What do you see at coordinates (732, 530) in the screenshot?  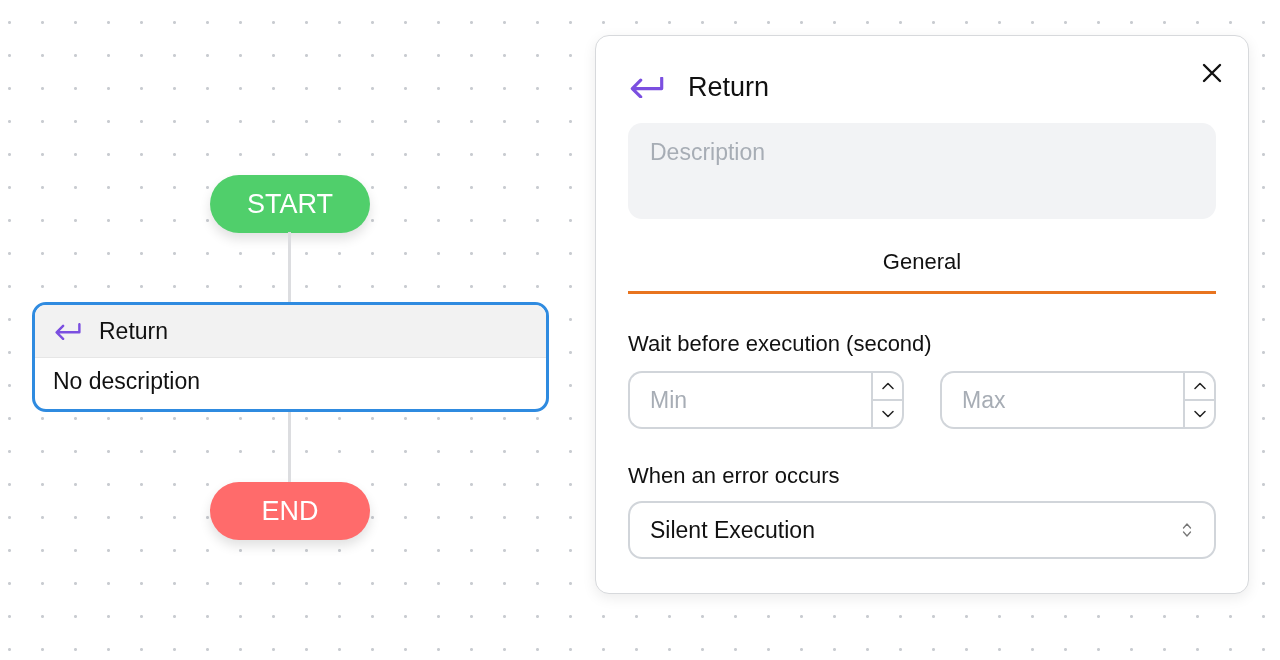 I see `select-value: Silent Execution` at bounding box center [732, 530].